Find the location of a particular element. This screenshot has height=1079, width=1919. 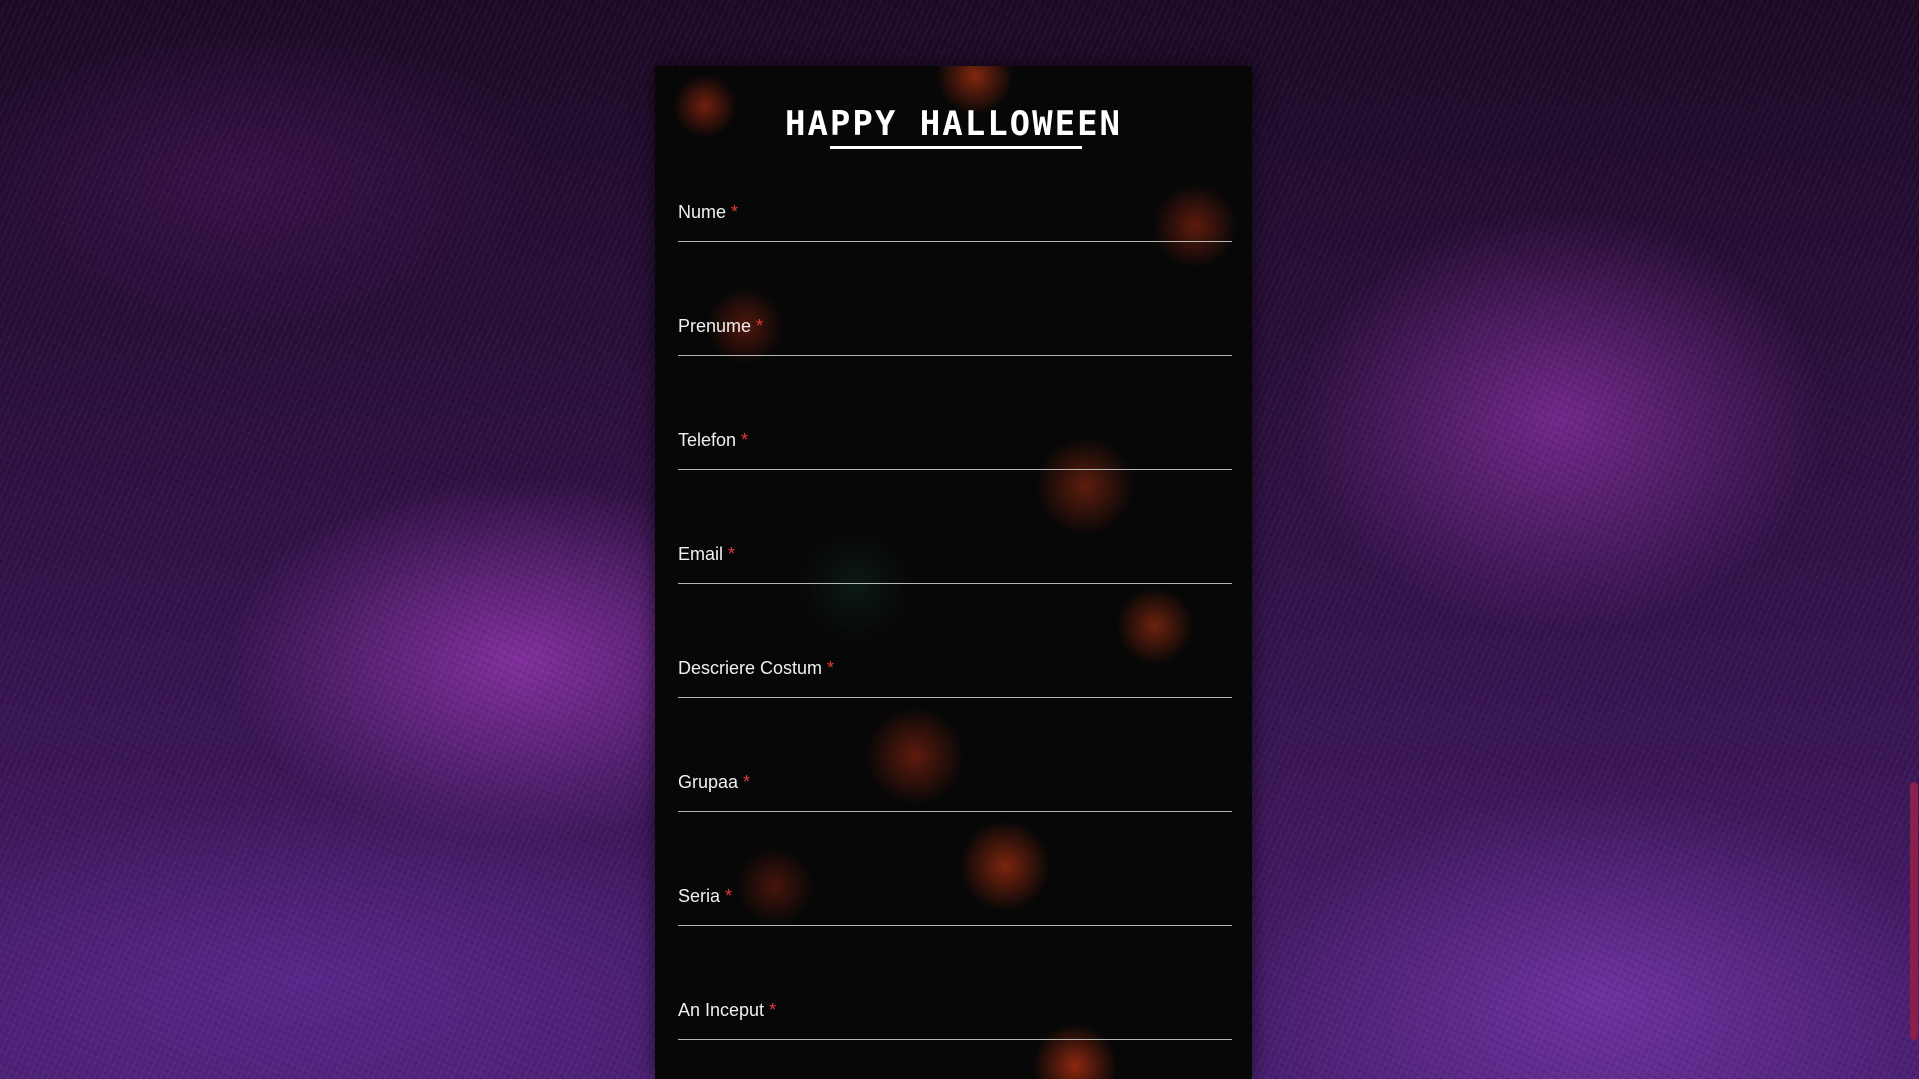

field-an-inceput: An Inceput * is located at coordinates (955, 1025).